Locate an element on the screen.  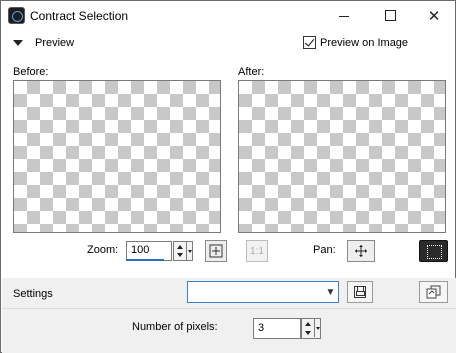
save-preset-button is located at coordinates (360, 292).